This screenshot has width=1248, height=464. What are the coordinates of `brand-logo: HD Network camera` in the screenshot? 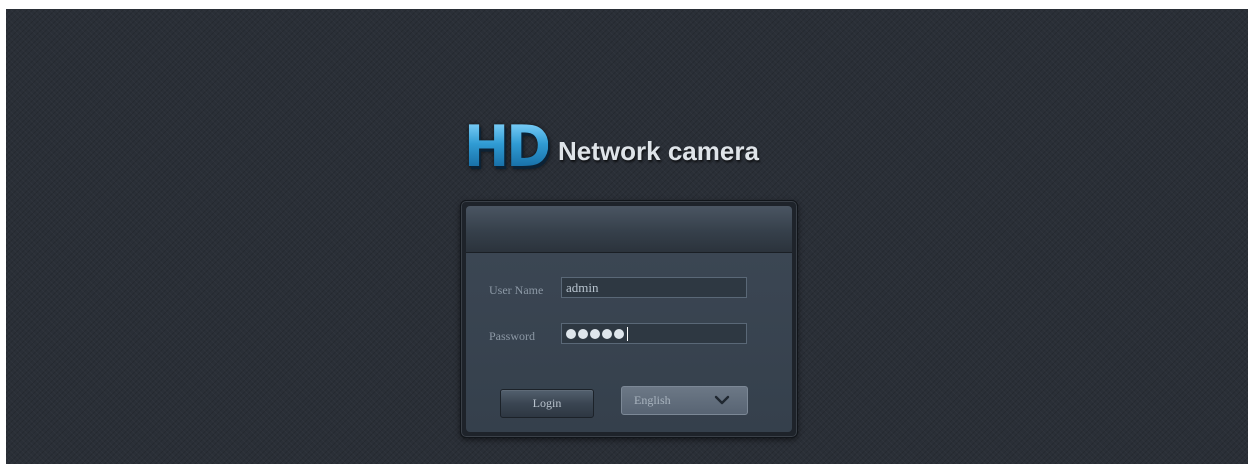 It's located at (611, 147).